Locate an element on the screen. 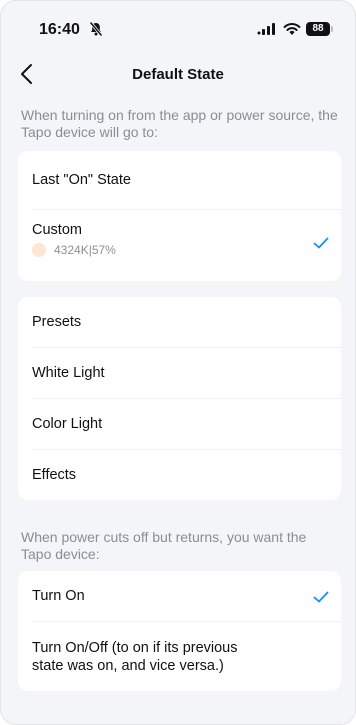  page-title: Default State is located at coordinates (178, 74).